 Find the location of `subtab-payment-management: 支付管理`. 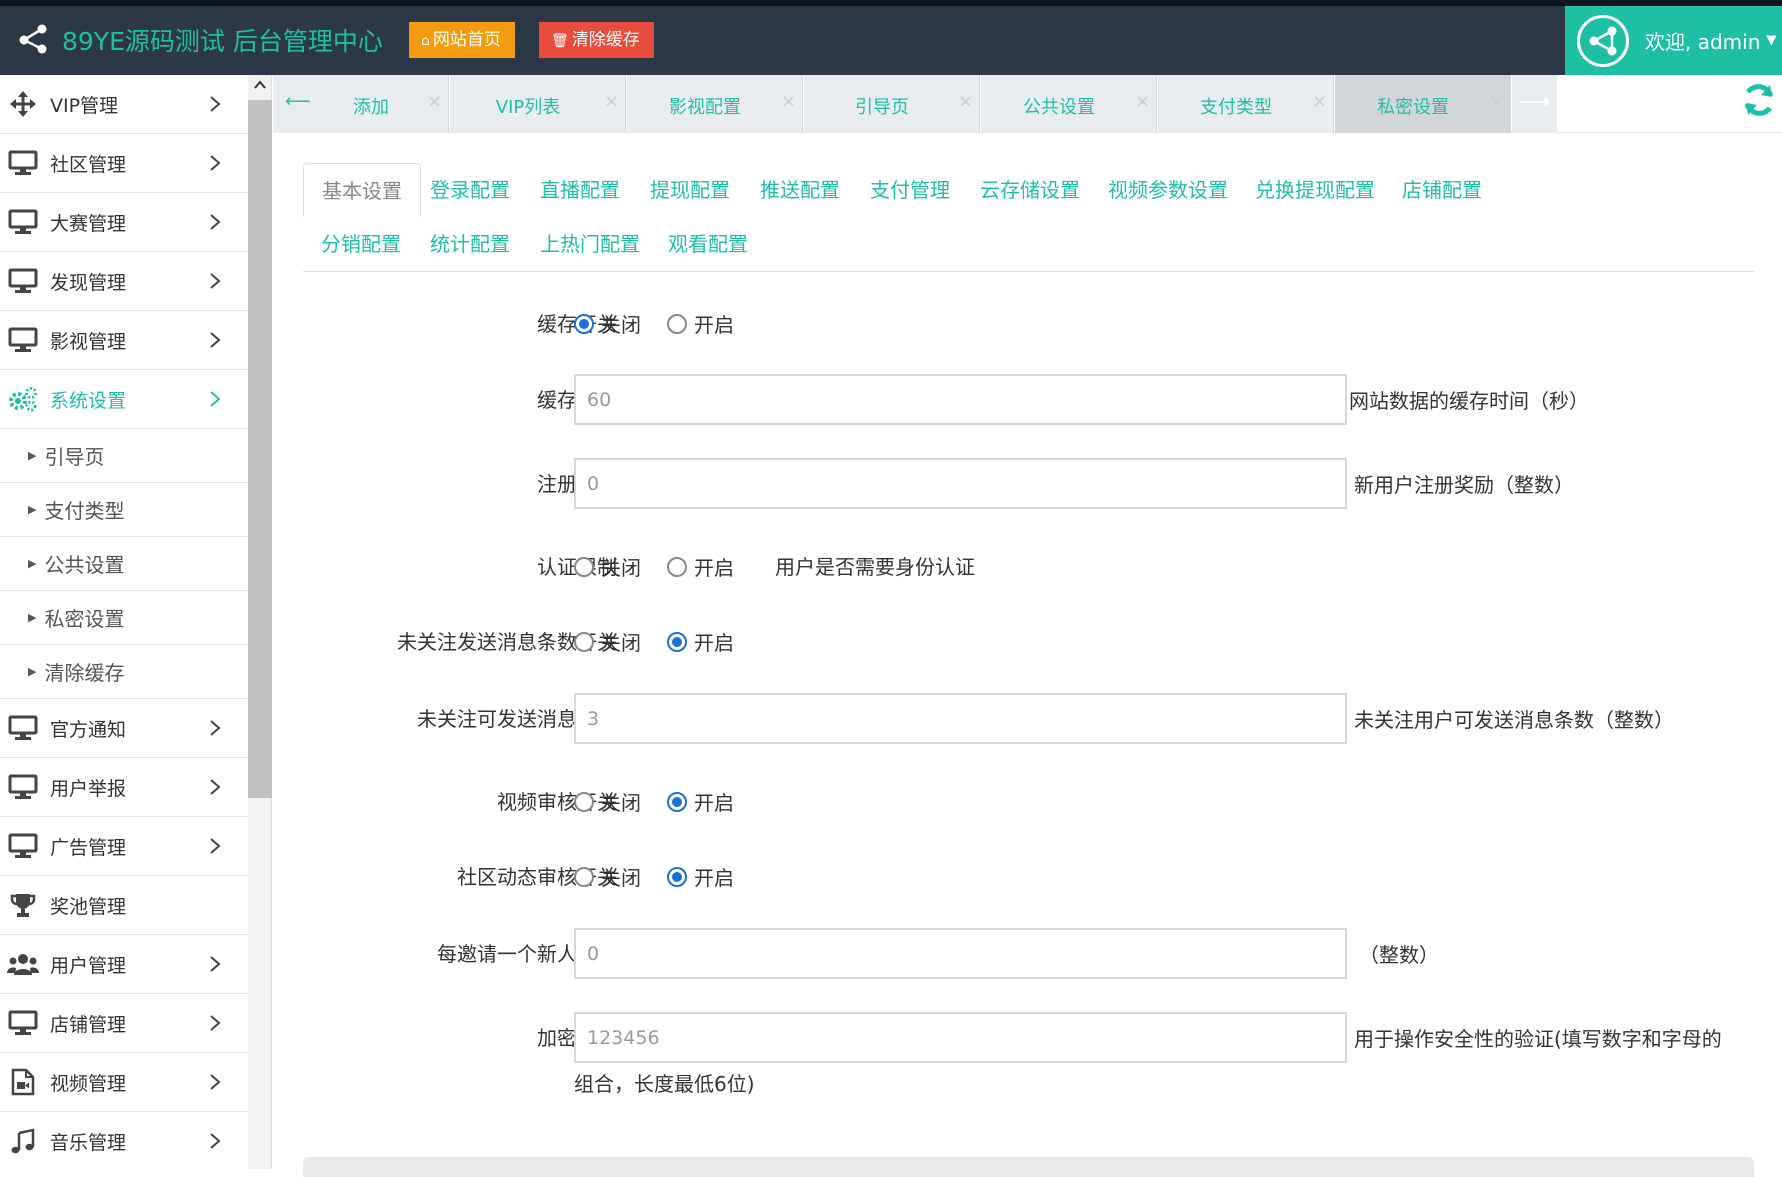

subtab-payment-management: 支付管理 is located at coordinates (910, 190).